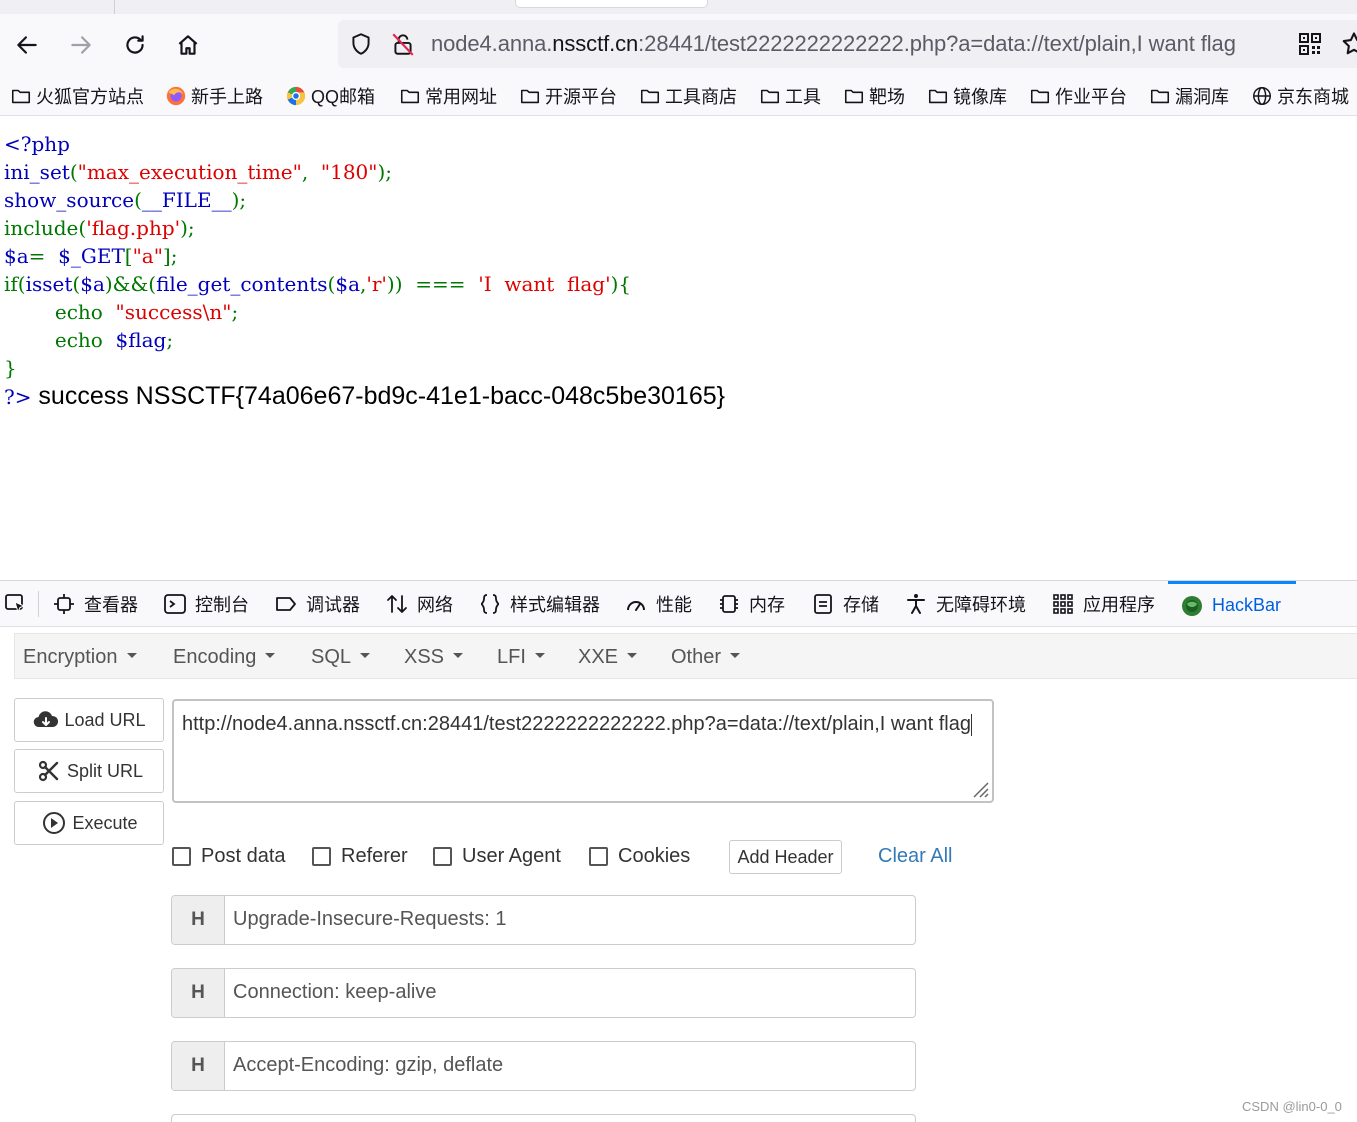 The width and height of the screenshot is (1357, 1122). I want to click on scissors-icon, so click(48, 771).